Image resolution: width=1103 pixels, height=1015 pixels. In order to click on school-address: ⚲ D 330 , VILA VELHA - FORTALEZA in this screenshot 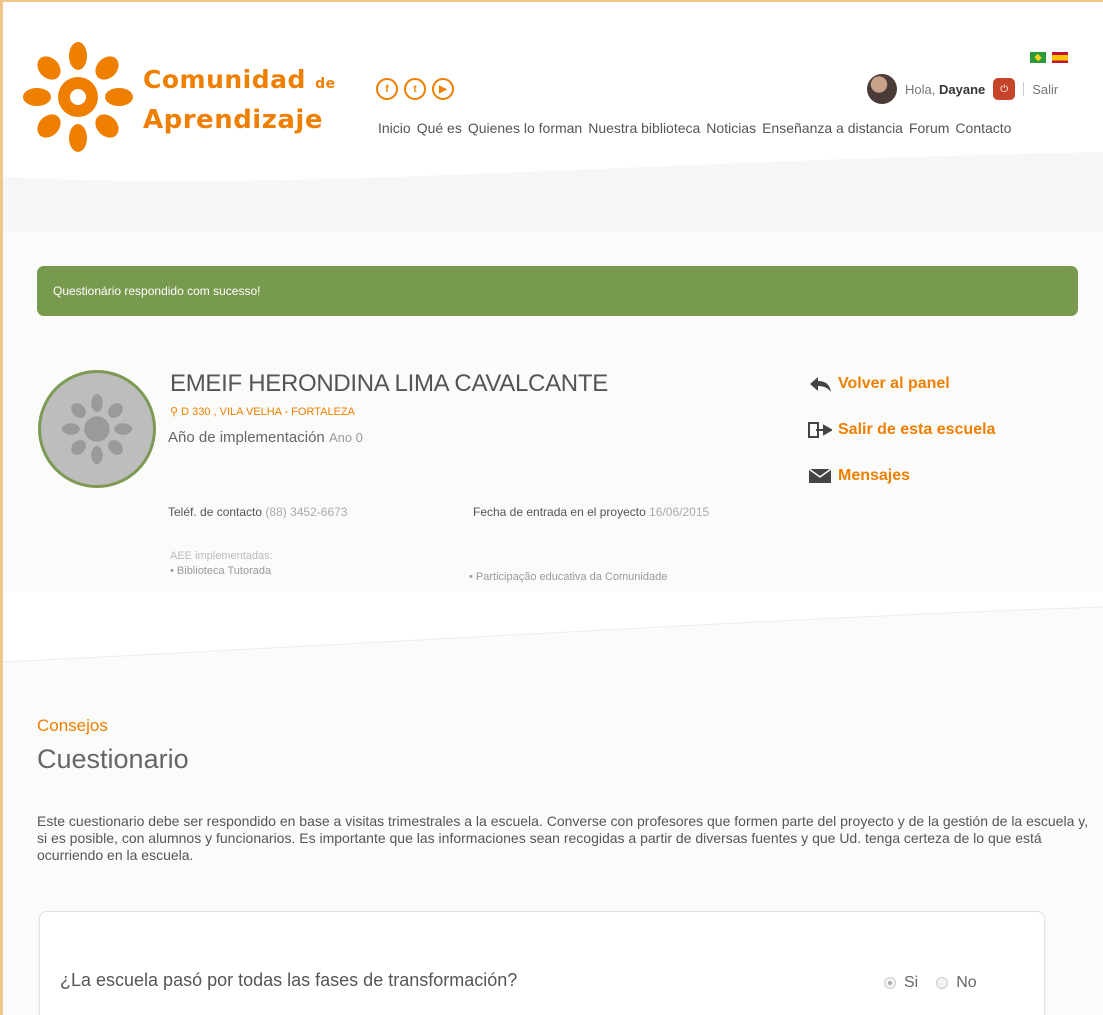, I will do `click(262, 412)`.